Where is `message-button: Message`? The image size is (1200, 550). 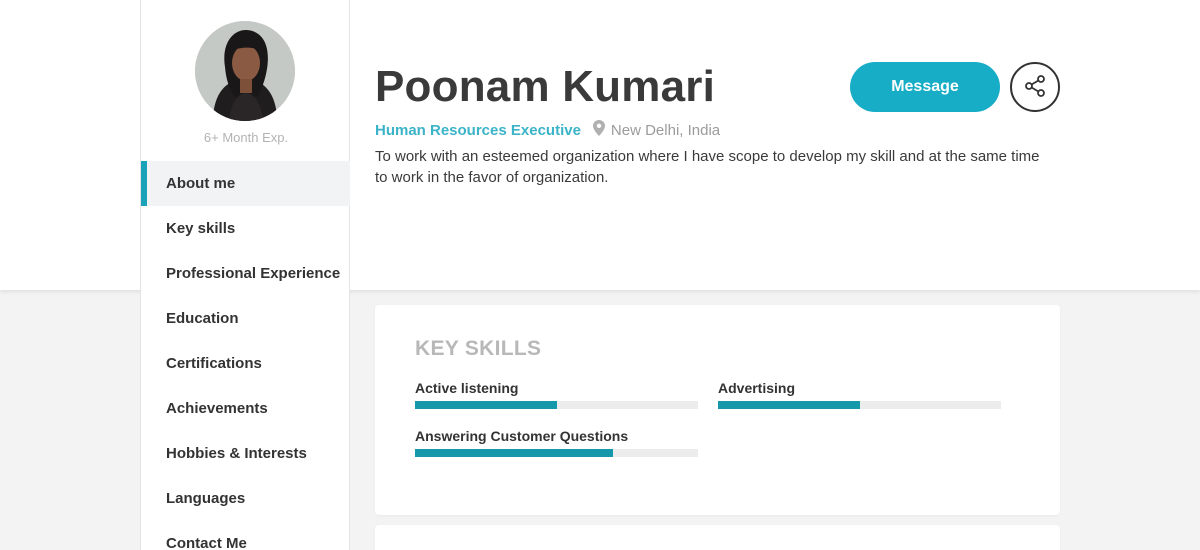
message-button: Message is located at coordinates (925, 87).